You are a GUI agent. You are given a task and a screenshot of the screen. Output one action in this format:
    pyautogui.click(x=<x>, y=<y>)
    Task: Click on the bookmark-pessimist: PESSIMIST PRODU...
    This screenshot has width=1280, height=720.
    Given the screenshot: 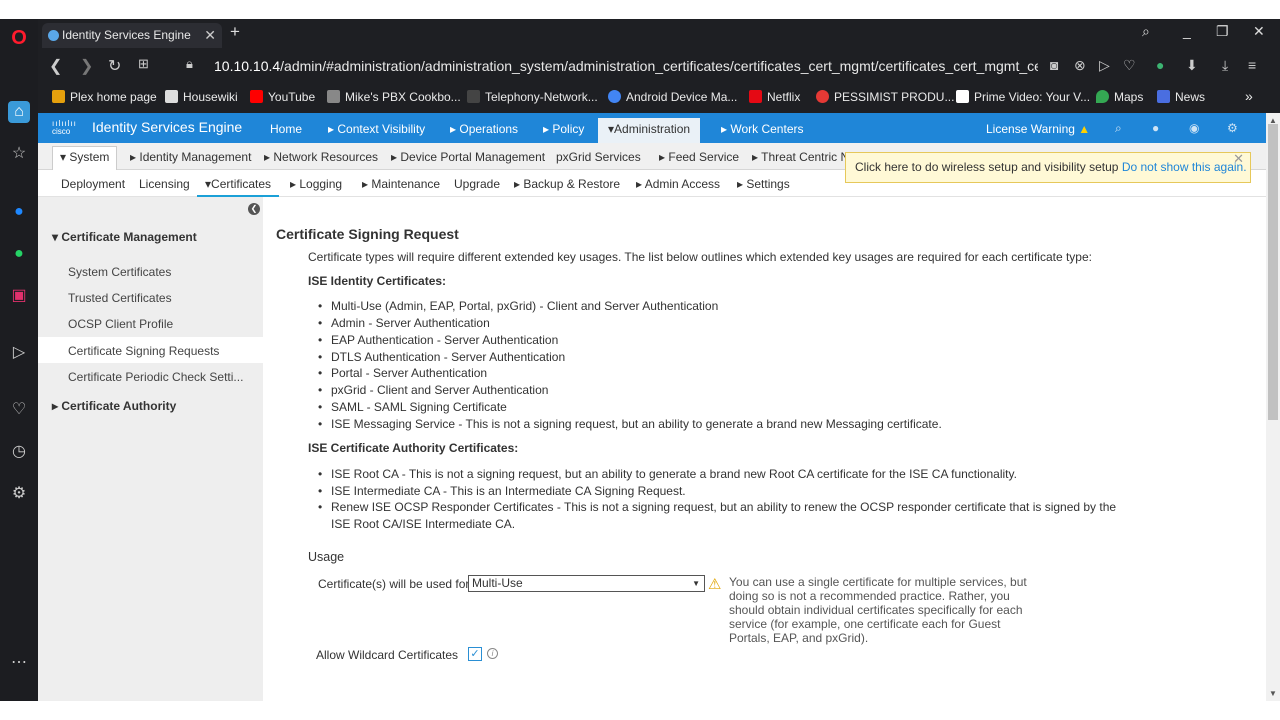 What is the action you would take?
    pyautogui.click(x=885, y=97)
    